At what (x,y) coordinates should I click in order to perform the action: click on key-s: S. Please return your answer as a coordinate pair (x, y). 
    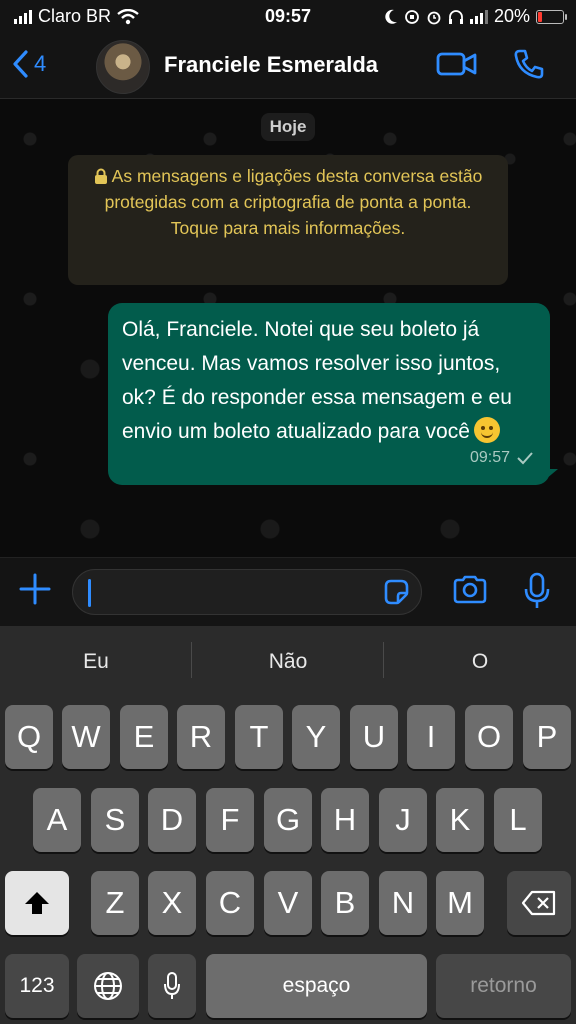
    Looking at the image, I should click on (115, 820).